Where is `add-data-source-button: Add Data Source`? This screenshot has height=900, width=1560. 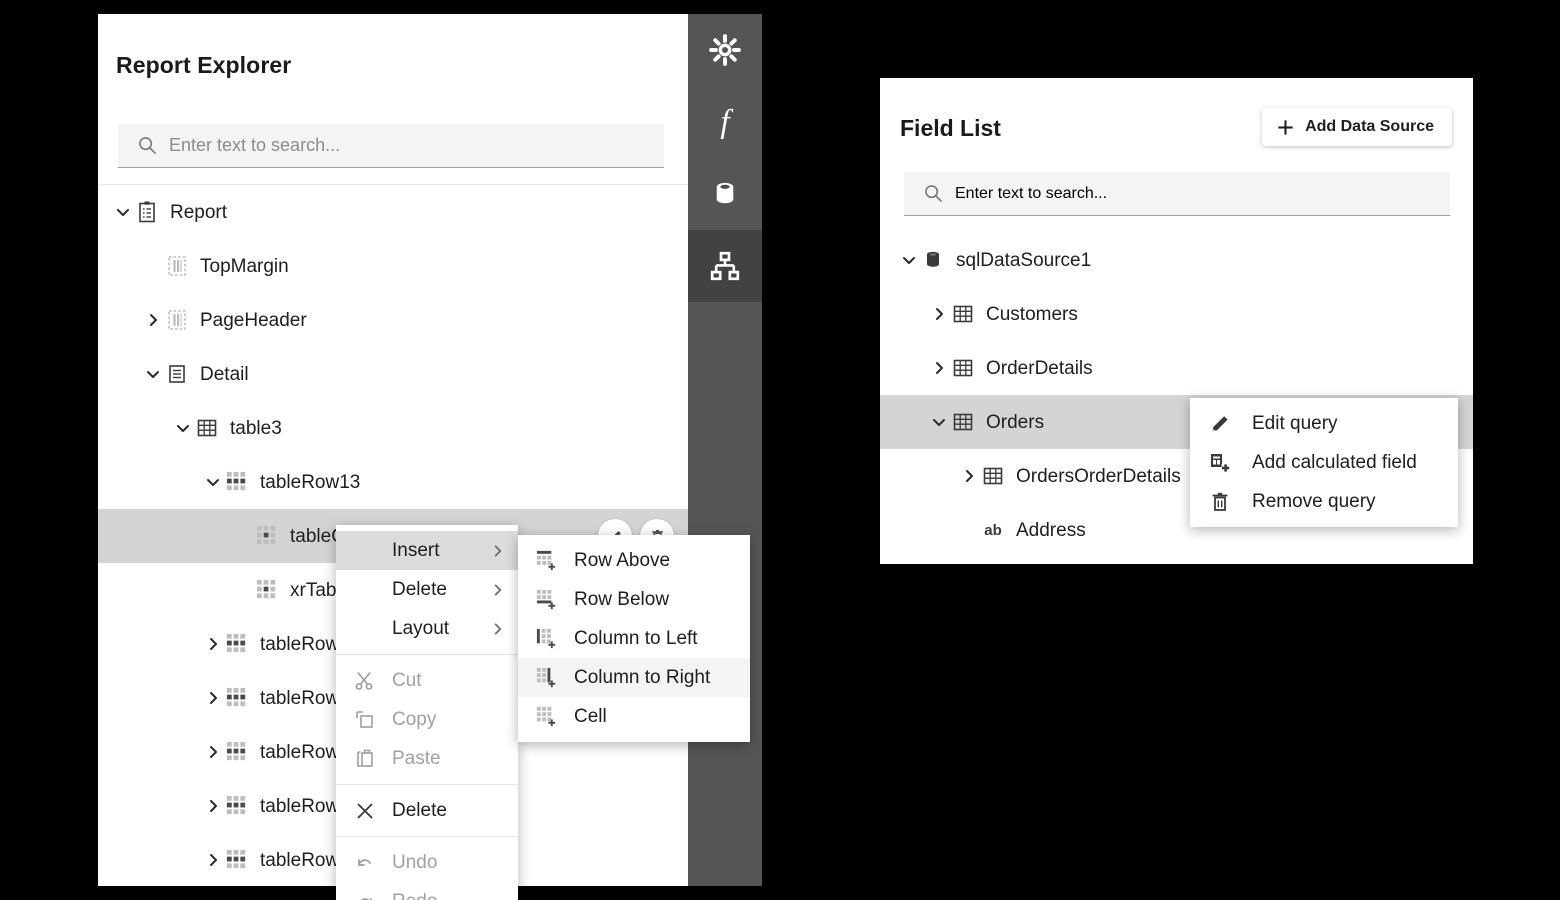
add-data-source-button: Add Data Source is located at coordinates (1357, 127).